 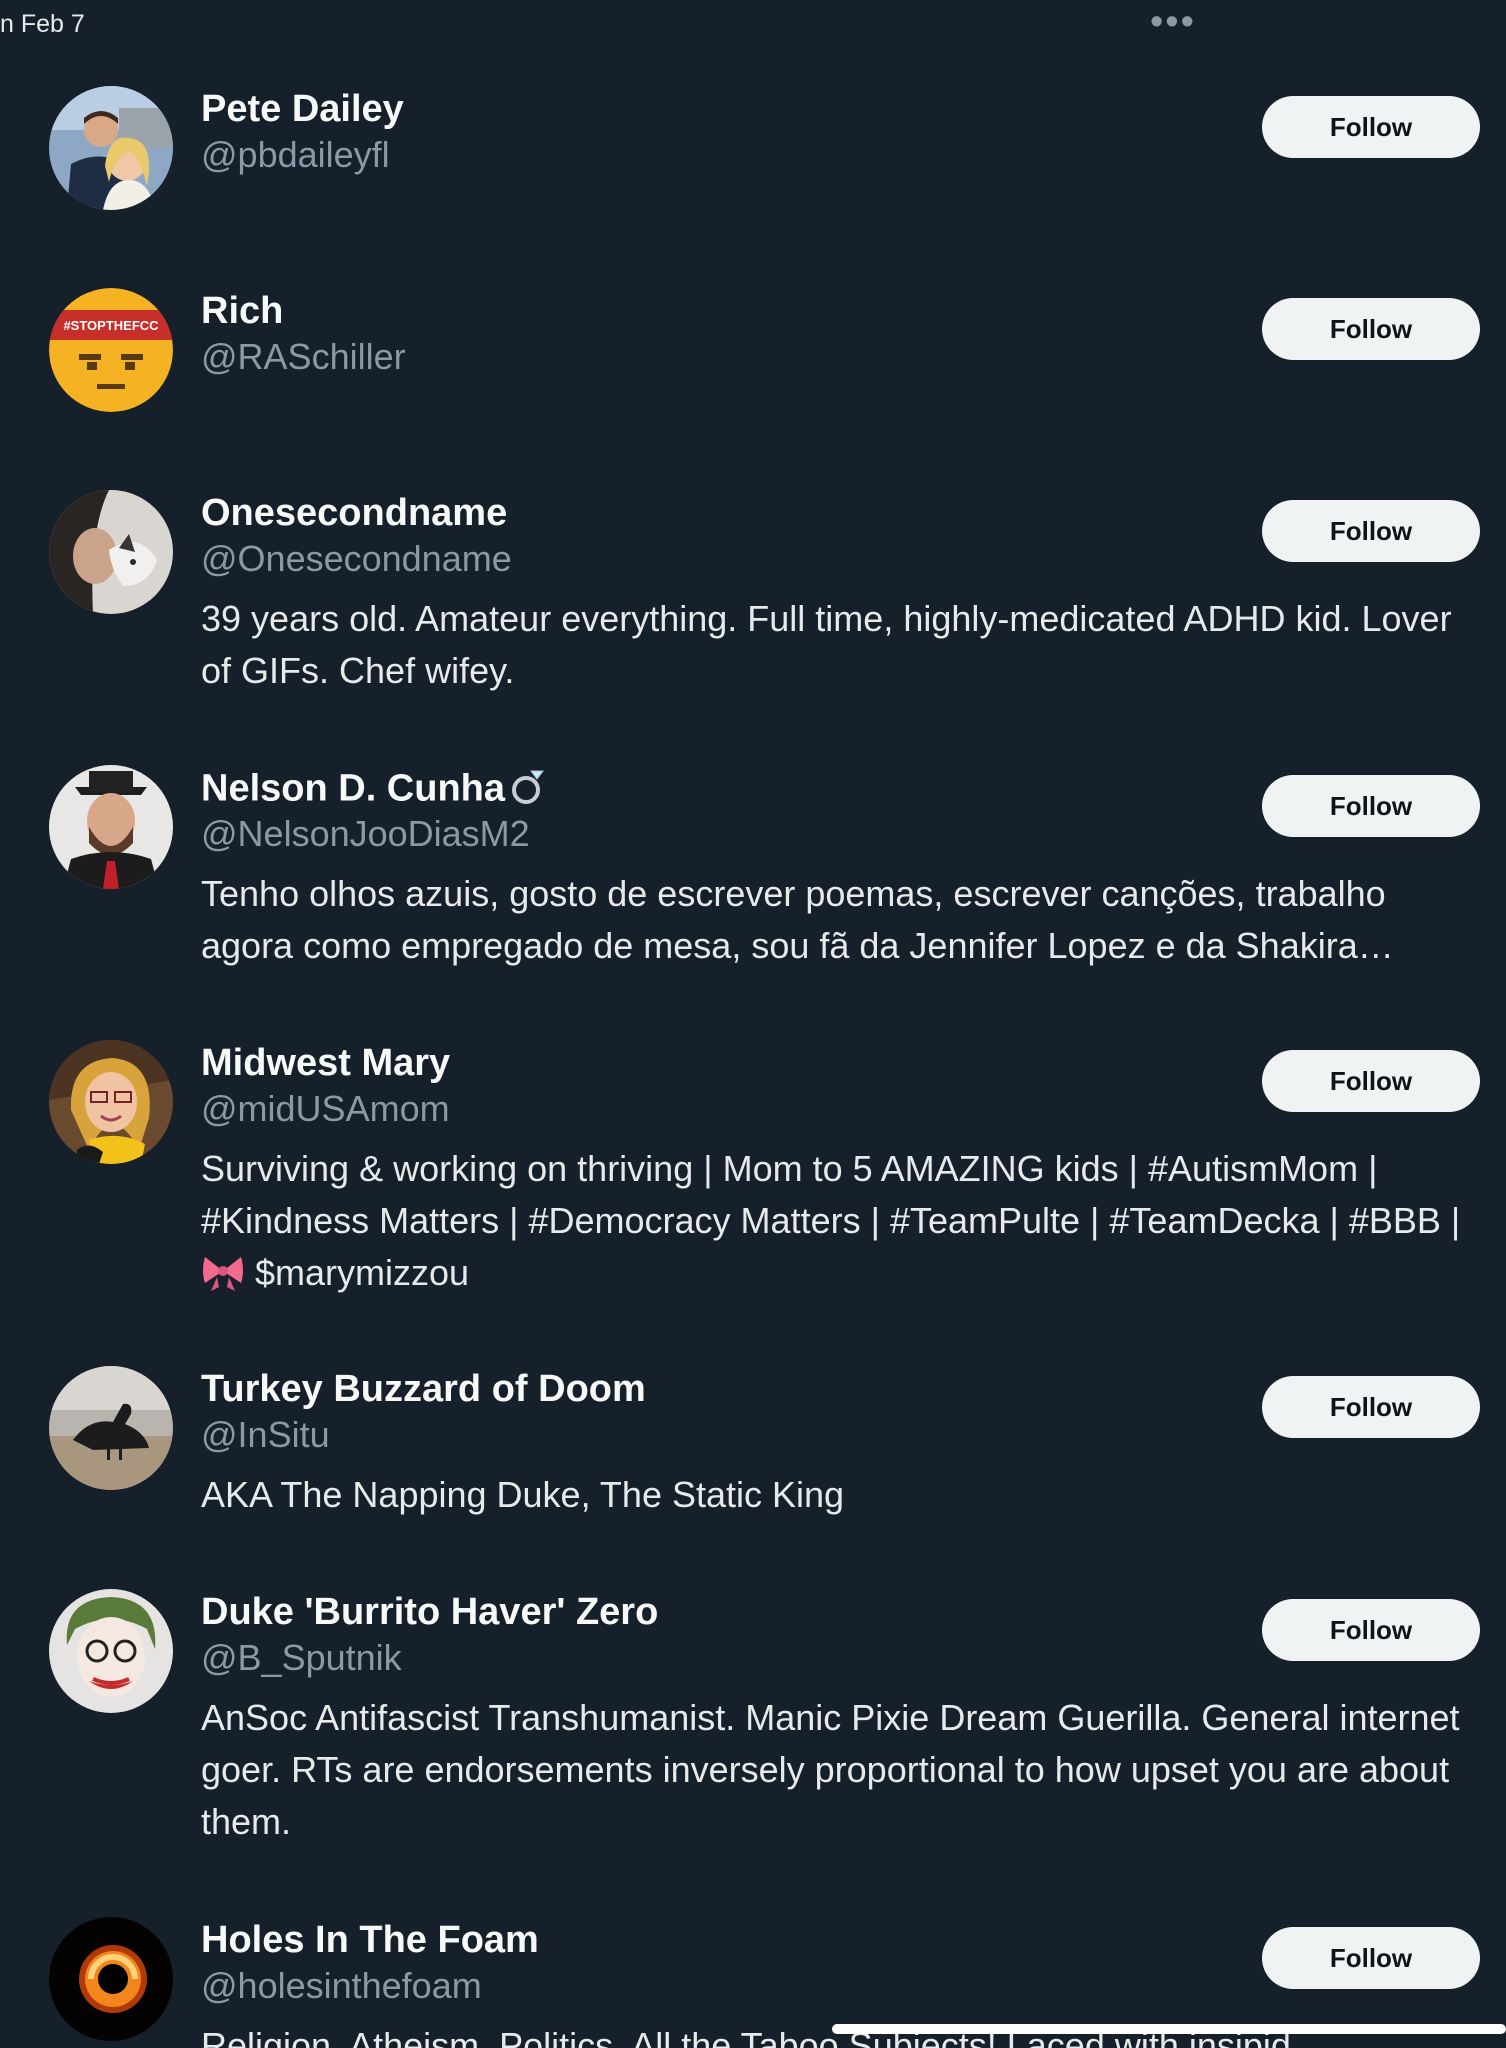 What do you see at coordinates (42, 24) in the screenshot?
I see `timestamp: n Feb 7` at bounding box center [42, 24].